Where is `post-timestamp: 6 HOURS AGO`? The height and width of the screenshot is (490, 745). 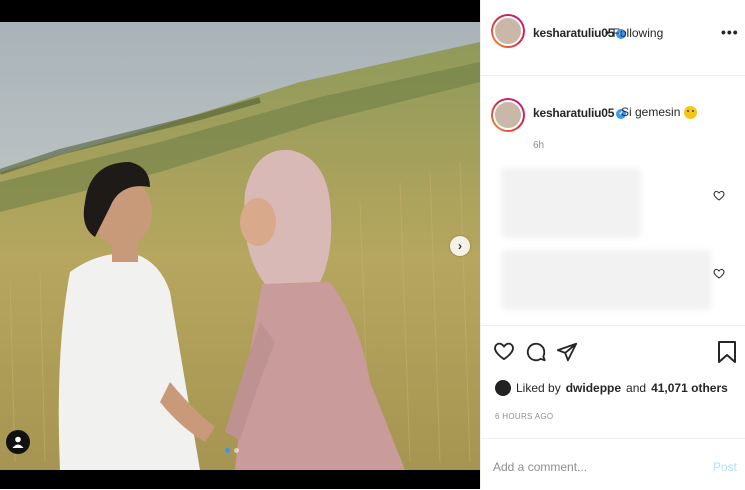
post-timestamp: 6 HOURS AGO is located at coordinates (524, 416).